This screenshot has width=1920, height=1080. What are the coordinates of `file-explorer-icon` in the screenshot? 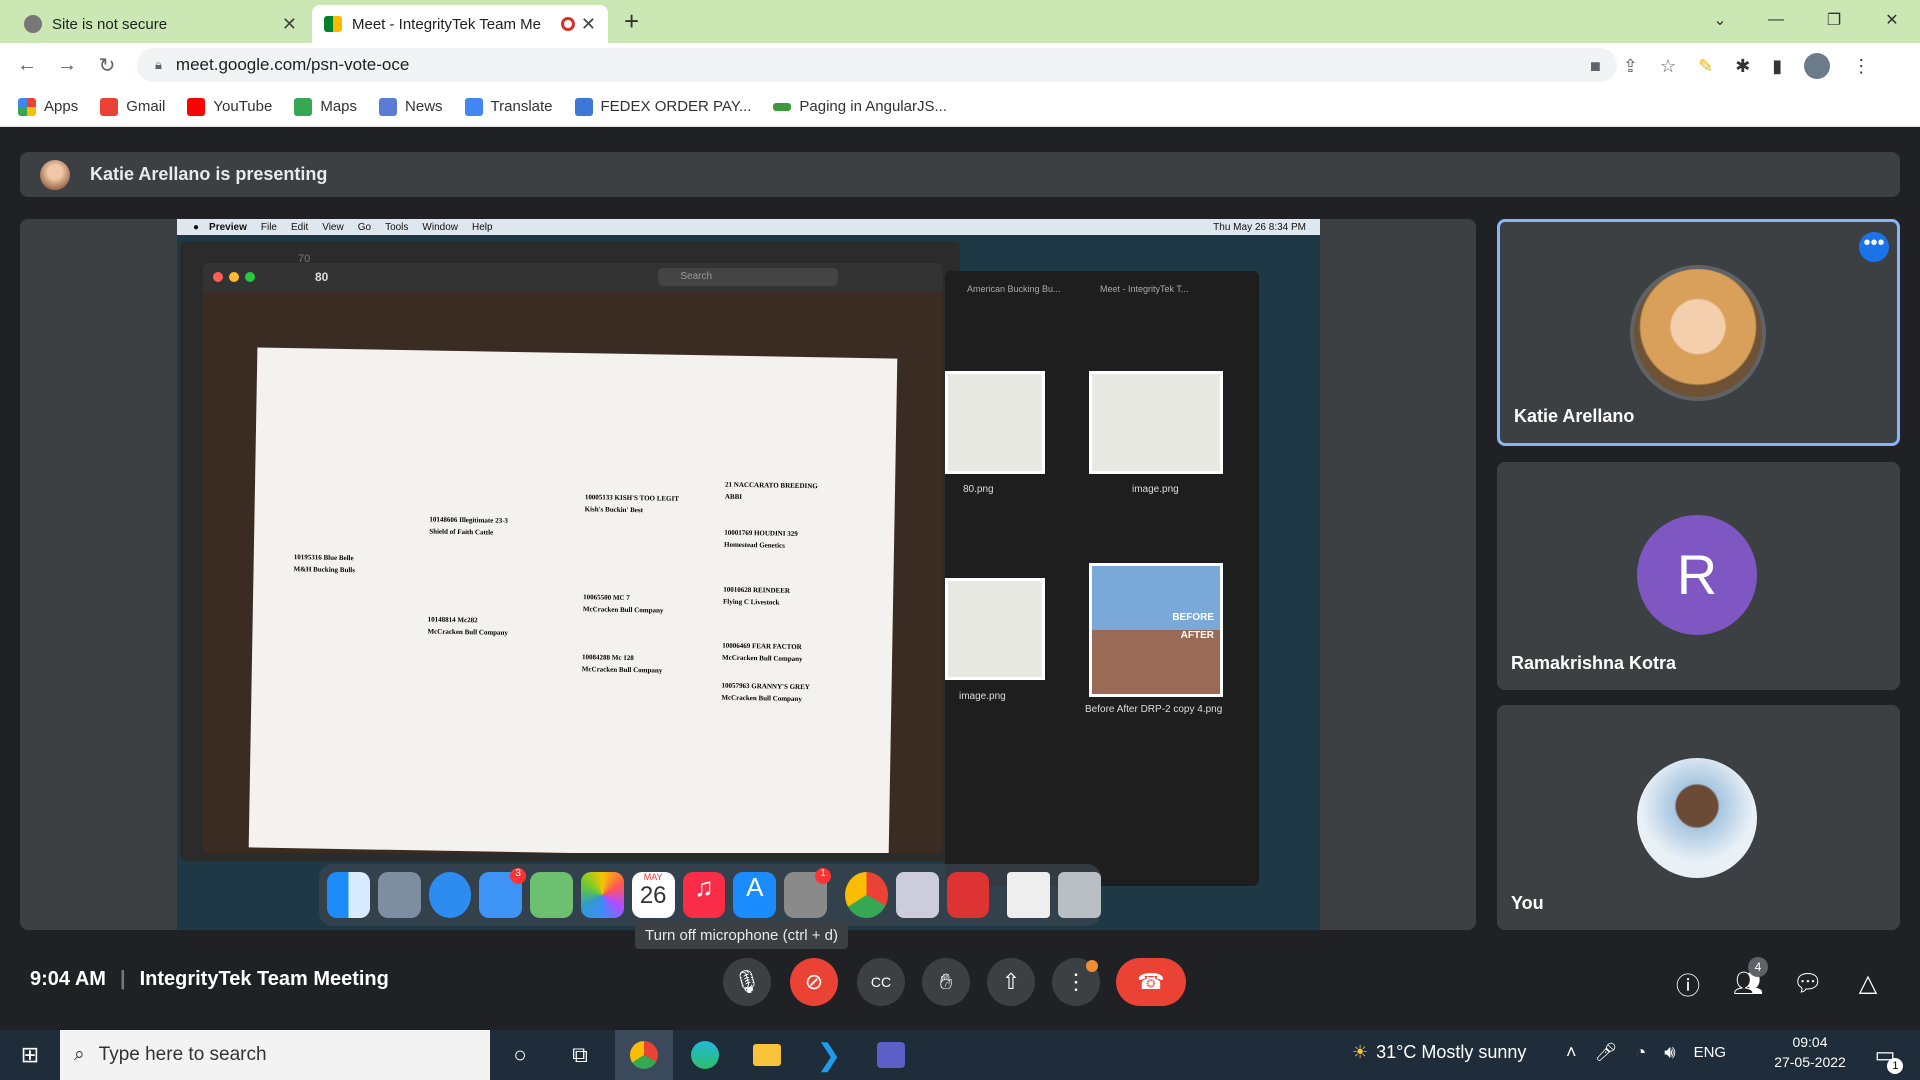 It's located at (767, 1055).